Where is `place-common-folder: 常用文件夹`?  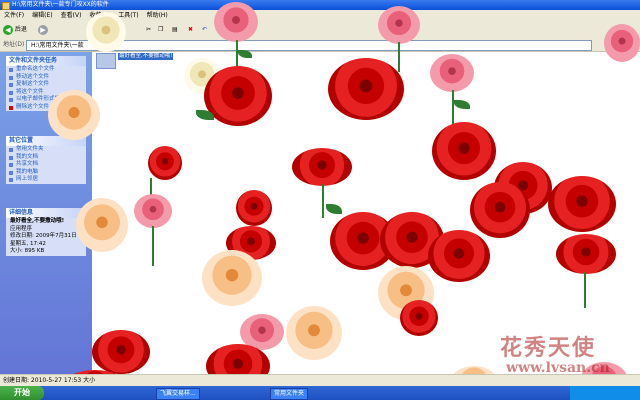 place-common-folder: 常用文件夹 is located at coordinates (46, 150).